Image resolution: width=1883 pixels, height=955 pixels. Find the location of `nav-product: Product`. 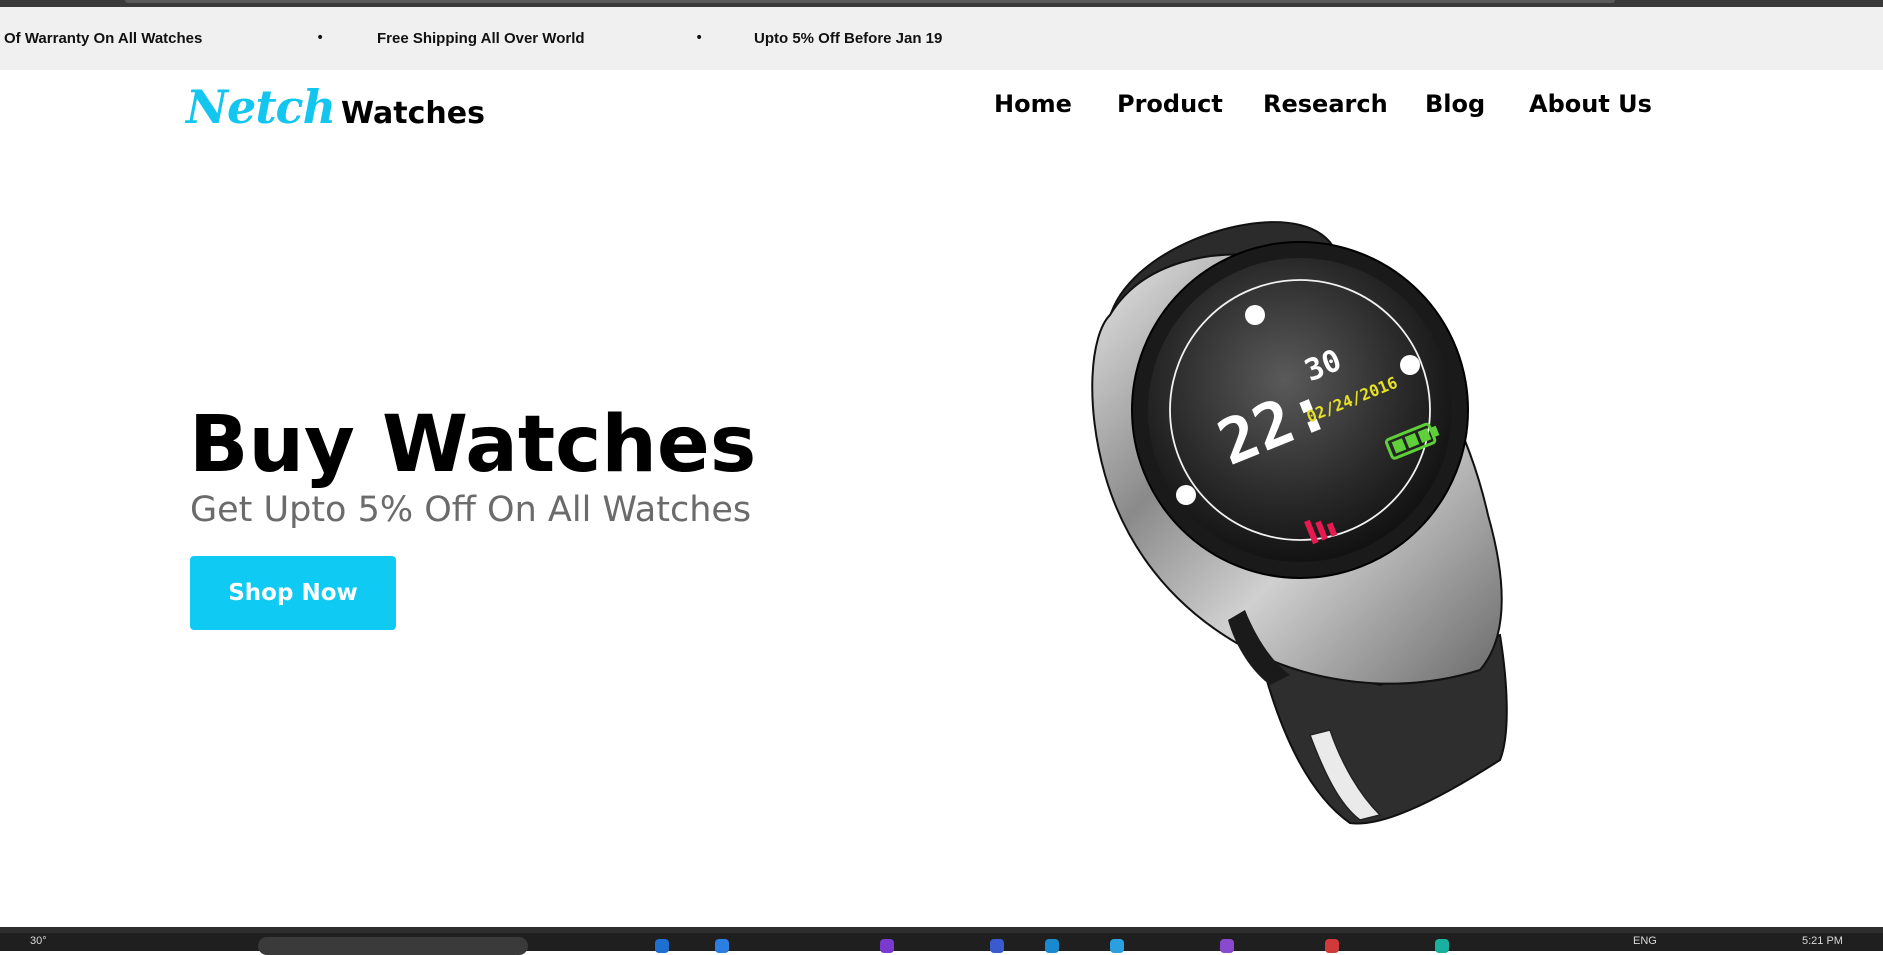

nav-product: Product is located at coordinates (1170, 104).